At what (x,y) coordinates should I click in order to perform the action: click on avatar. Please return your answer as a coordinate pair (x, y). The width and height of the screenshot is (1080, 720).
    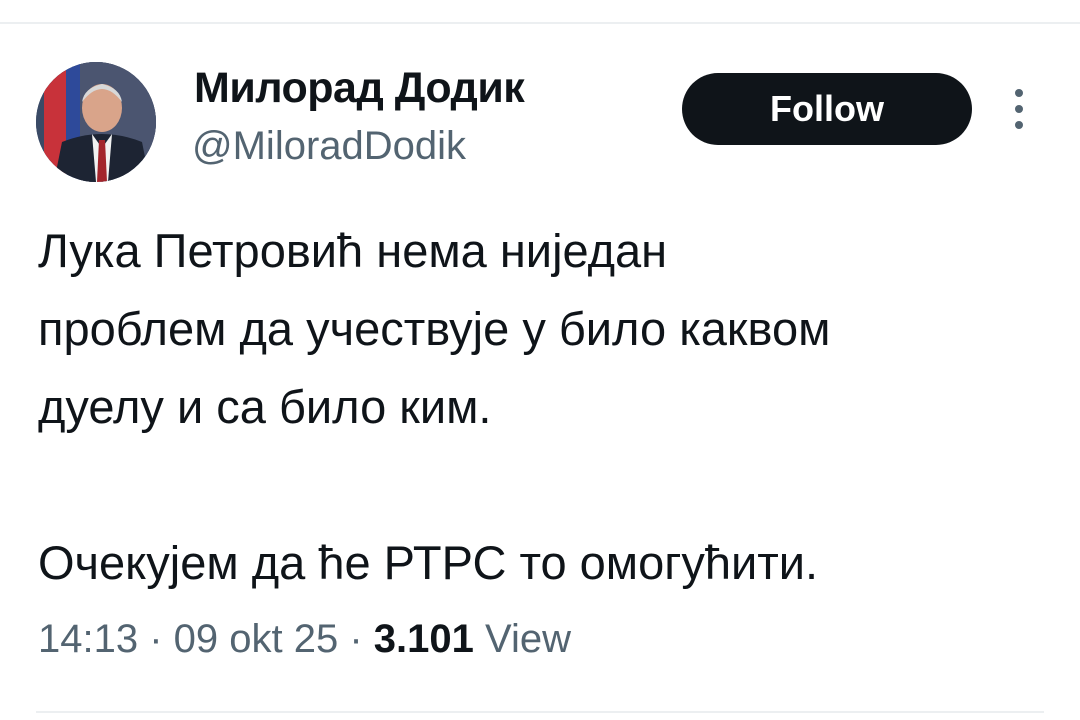
    Looking at the image, I should click on (96, 122).